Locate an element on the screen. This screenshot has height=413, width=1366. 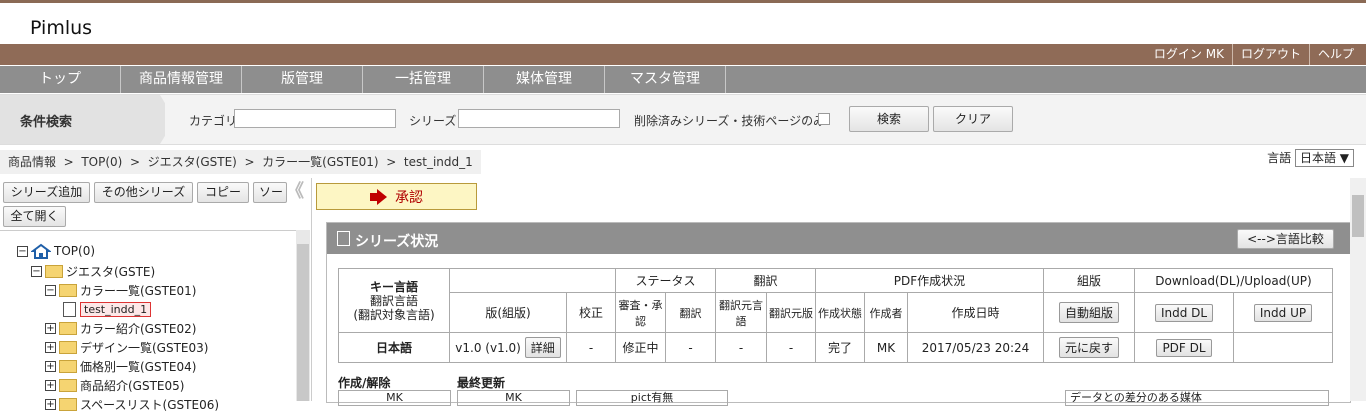
pdf-dl-cell: PDF DL is located at coordinates (1184, 347).